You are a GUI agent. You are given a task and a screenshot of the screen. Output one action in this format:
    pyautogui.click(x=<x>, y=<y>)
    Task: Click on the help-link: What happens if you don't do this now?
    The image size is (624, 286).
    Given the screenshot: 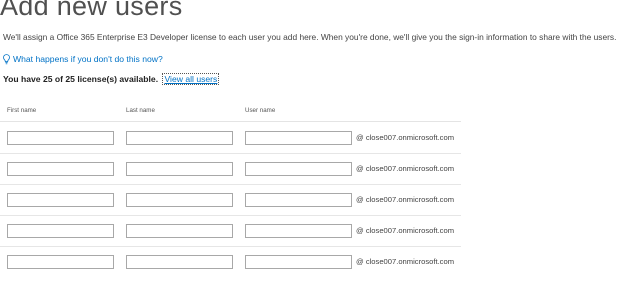 What is the action you would take?
    pyautogui.click(x=83, y=59)
    